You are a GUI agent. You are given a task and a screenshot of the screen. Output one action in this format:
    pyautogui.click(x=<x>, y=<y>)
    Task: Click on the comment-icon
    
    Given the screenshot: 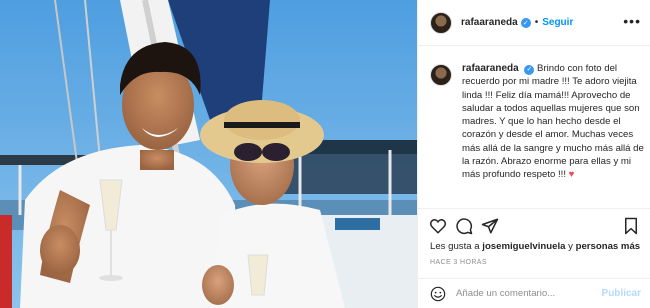 What is the action you would take?
    pyautogui.click(x=464, y=226)
    